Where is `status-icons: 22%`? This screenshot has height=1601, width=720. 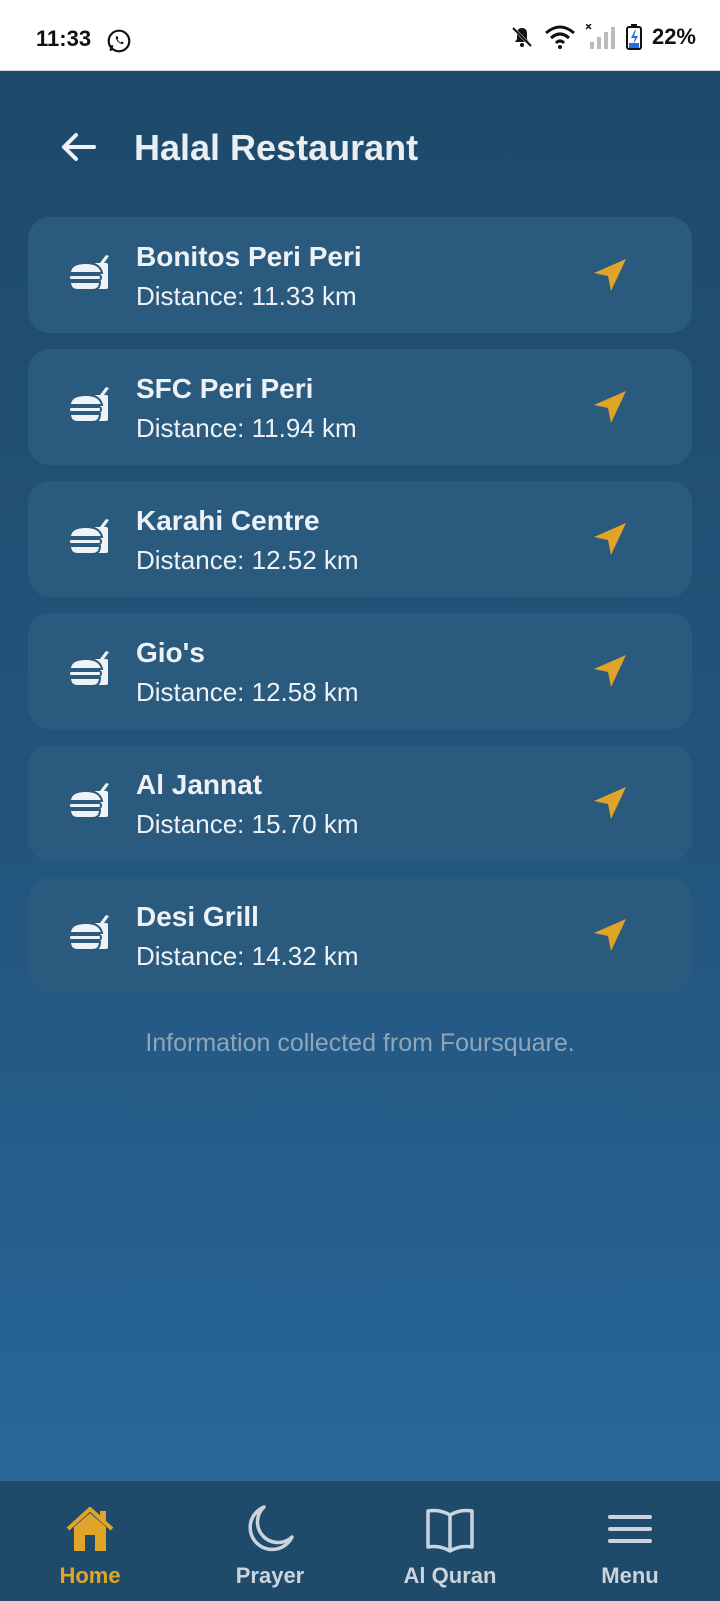 status-icons: 22% is located at coordinates (603, 37).